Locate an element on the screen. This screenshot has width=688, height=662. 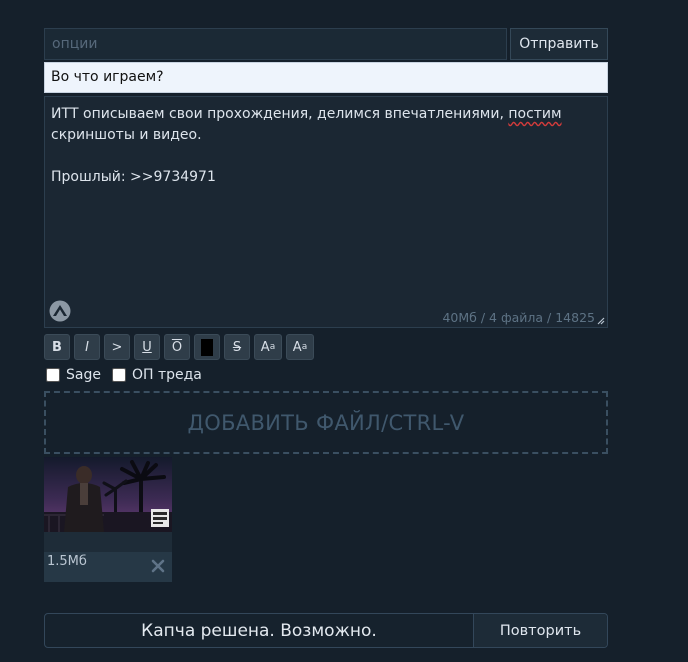
overline-button: O is located at coordinates (177, 347).